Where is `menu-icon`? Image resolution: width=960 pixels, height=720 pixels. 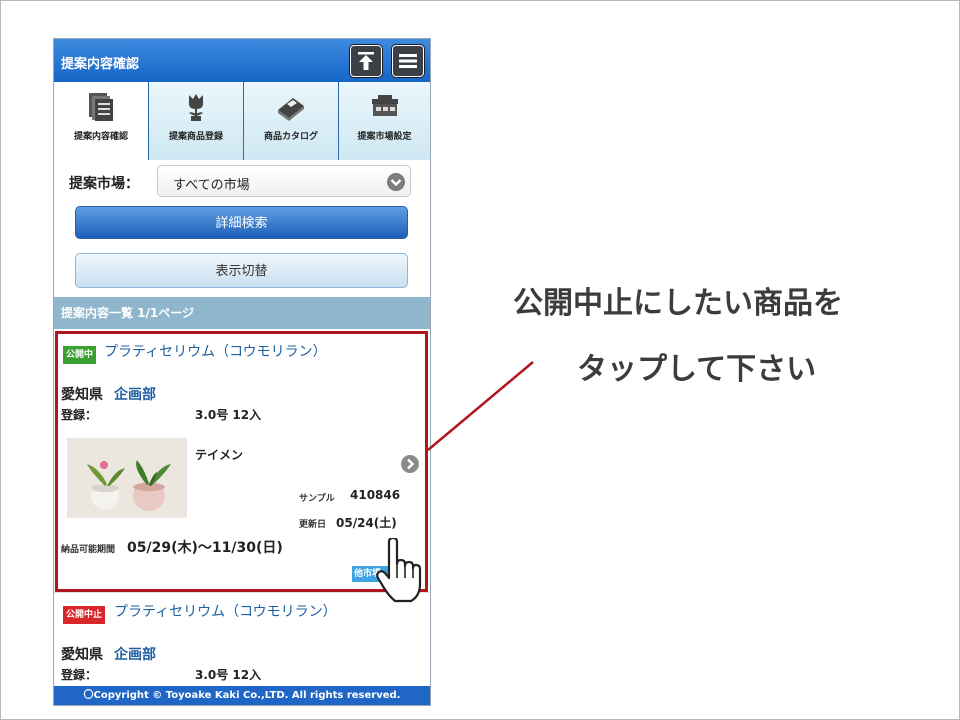
menu-icon is located at coordinates (408, 61).